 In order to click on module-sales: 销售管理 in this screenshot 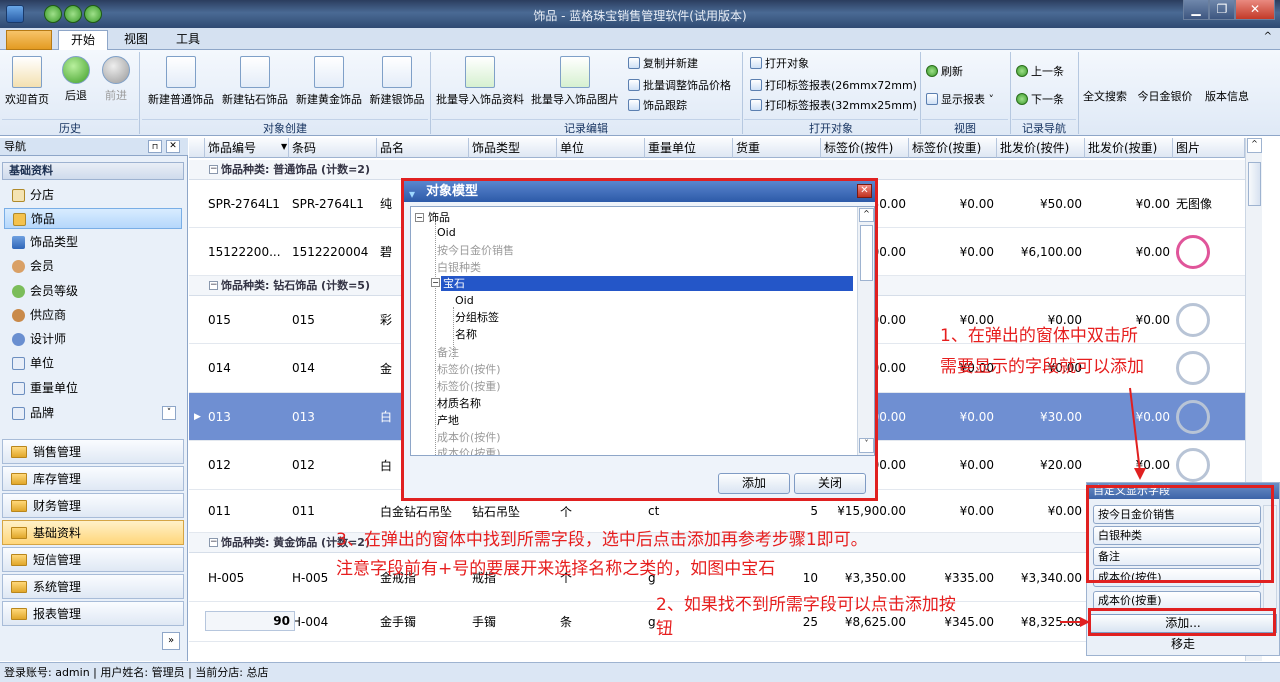, I will do `click(93, 451)`.